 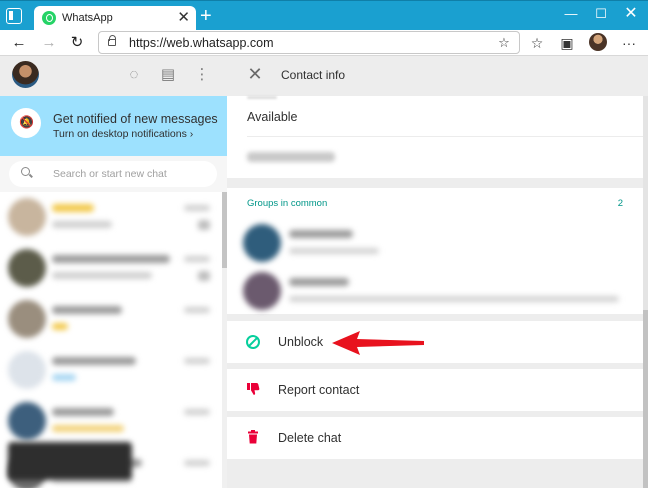 What do you see at coordinates (378, 343) in the screenshot?
I see `annotation-arrow-icon` at bounding box center [378, 343].